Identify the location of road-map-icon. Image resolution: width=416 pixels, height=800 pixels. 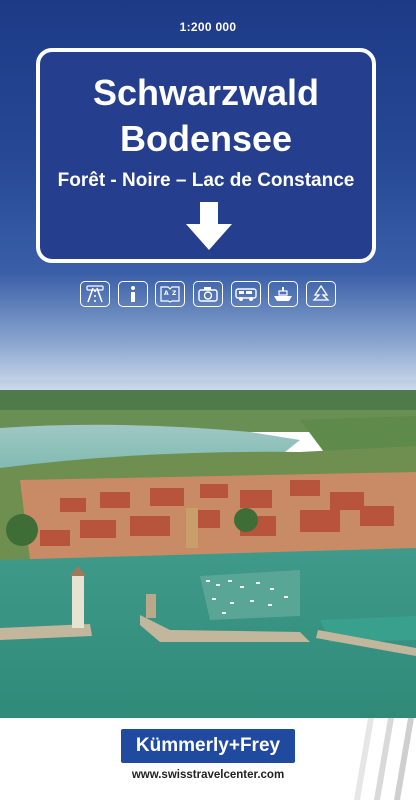
(95, 294).